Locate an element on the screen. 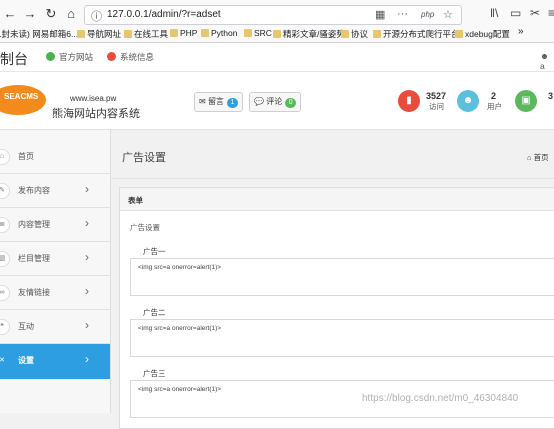 This screenshot has width=554, height=429. reload-icon: ↻ is located at coordinates (51, 14).